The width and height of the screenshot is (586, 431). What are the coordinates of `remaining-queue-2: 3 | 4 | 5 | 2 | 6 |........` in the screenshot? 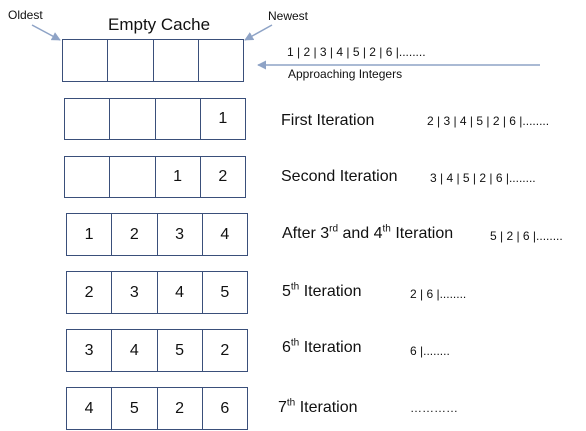 It's located at (483, 178).